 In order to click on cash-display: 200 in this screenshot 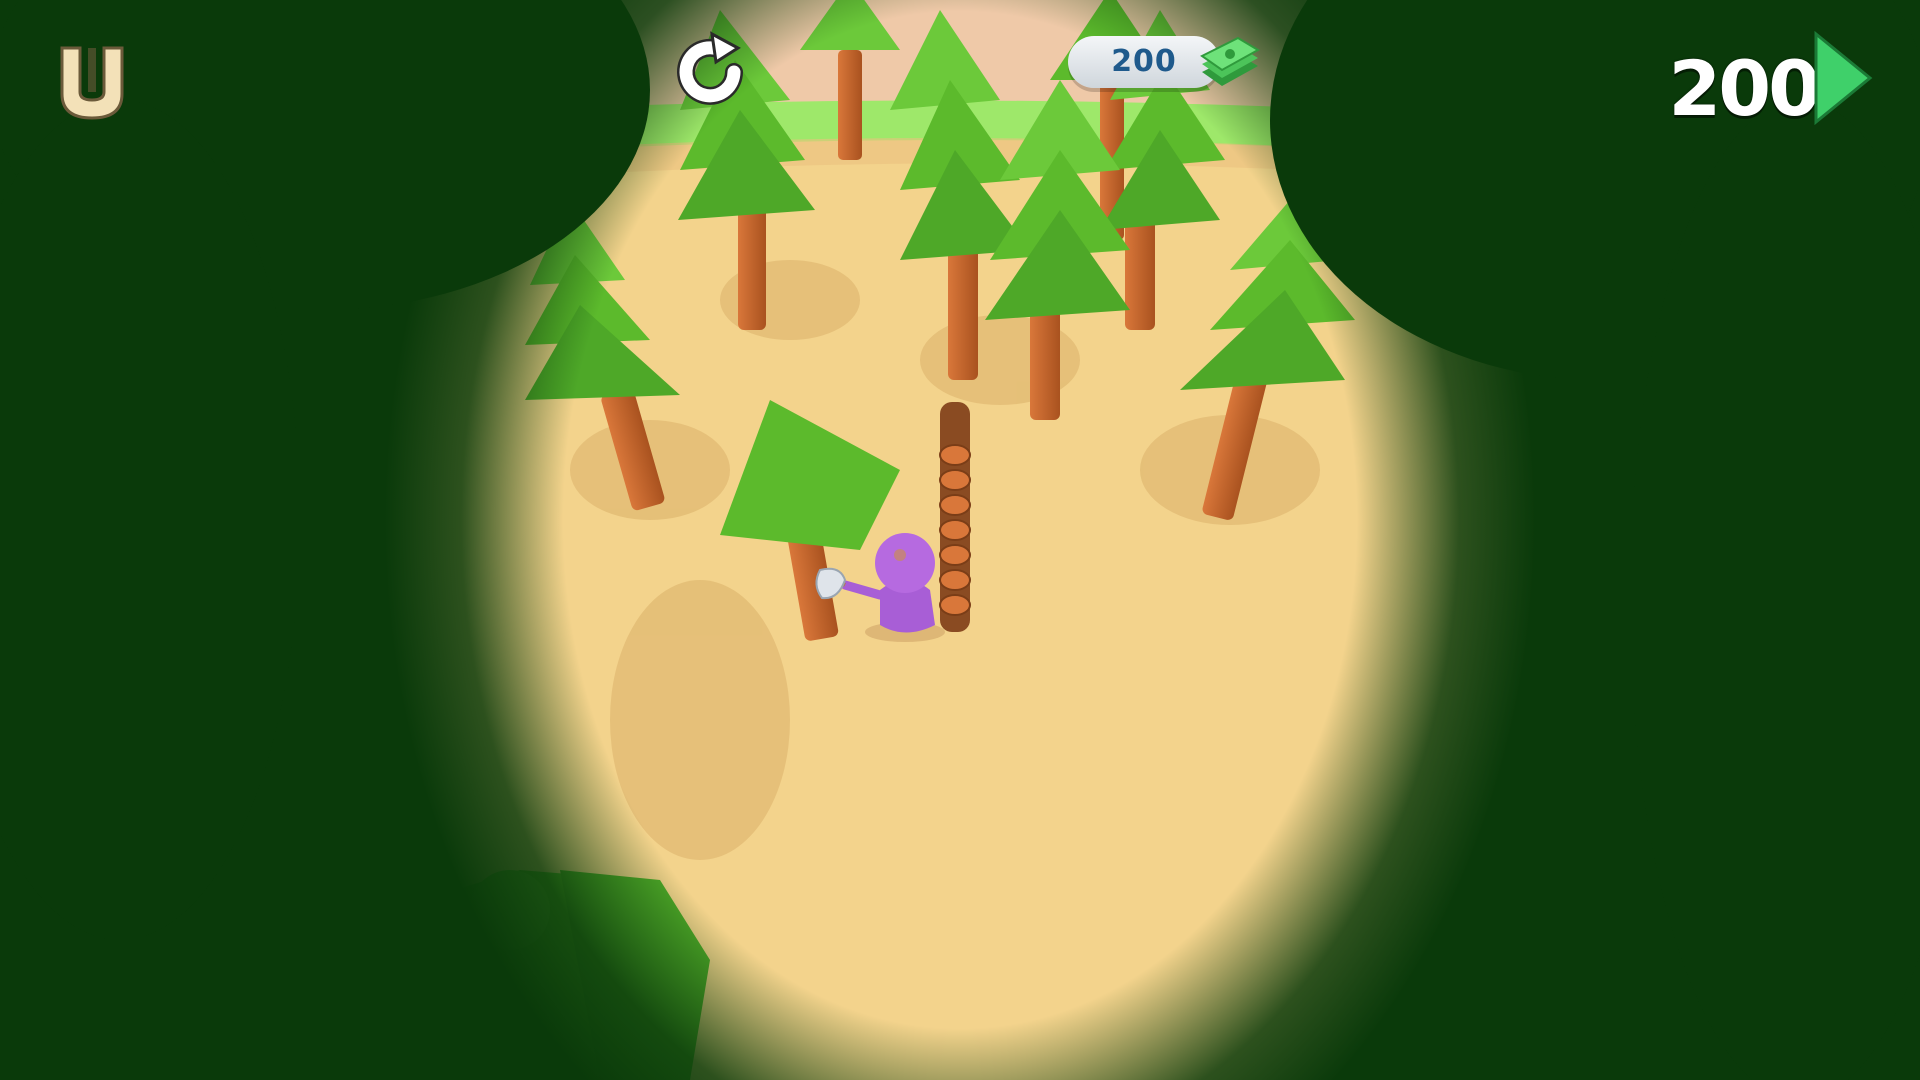, I will do `click(1164, 66)`.